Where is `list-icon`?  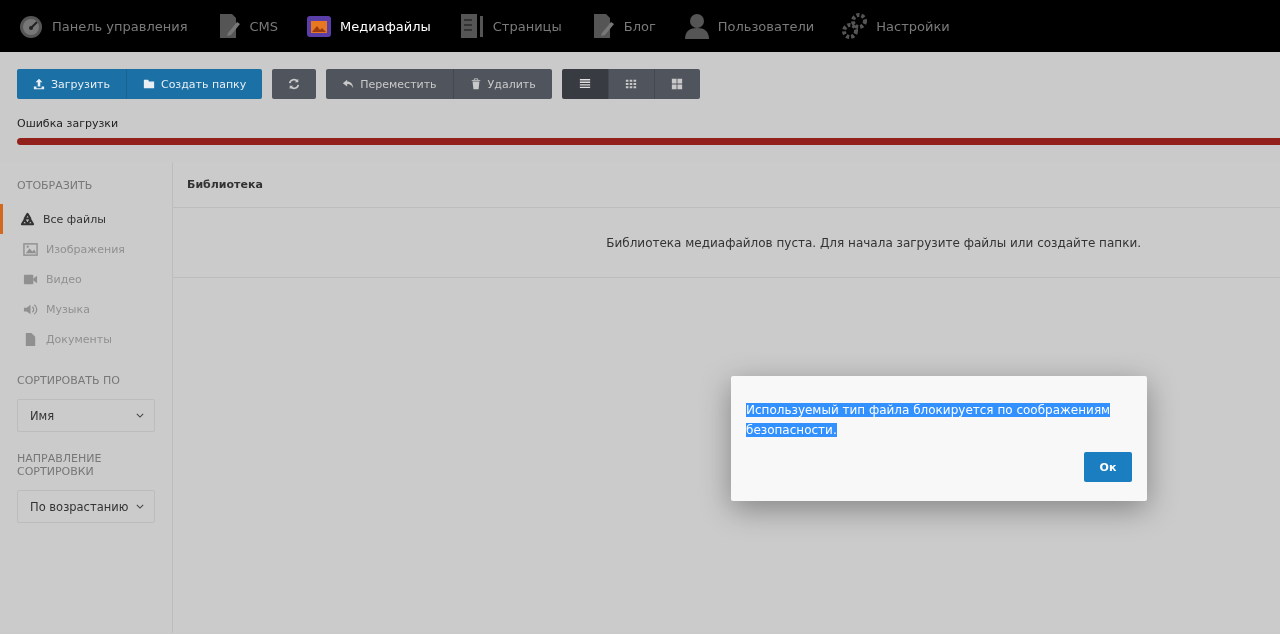
list-icon is located at coordinates (584, 84).